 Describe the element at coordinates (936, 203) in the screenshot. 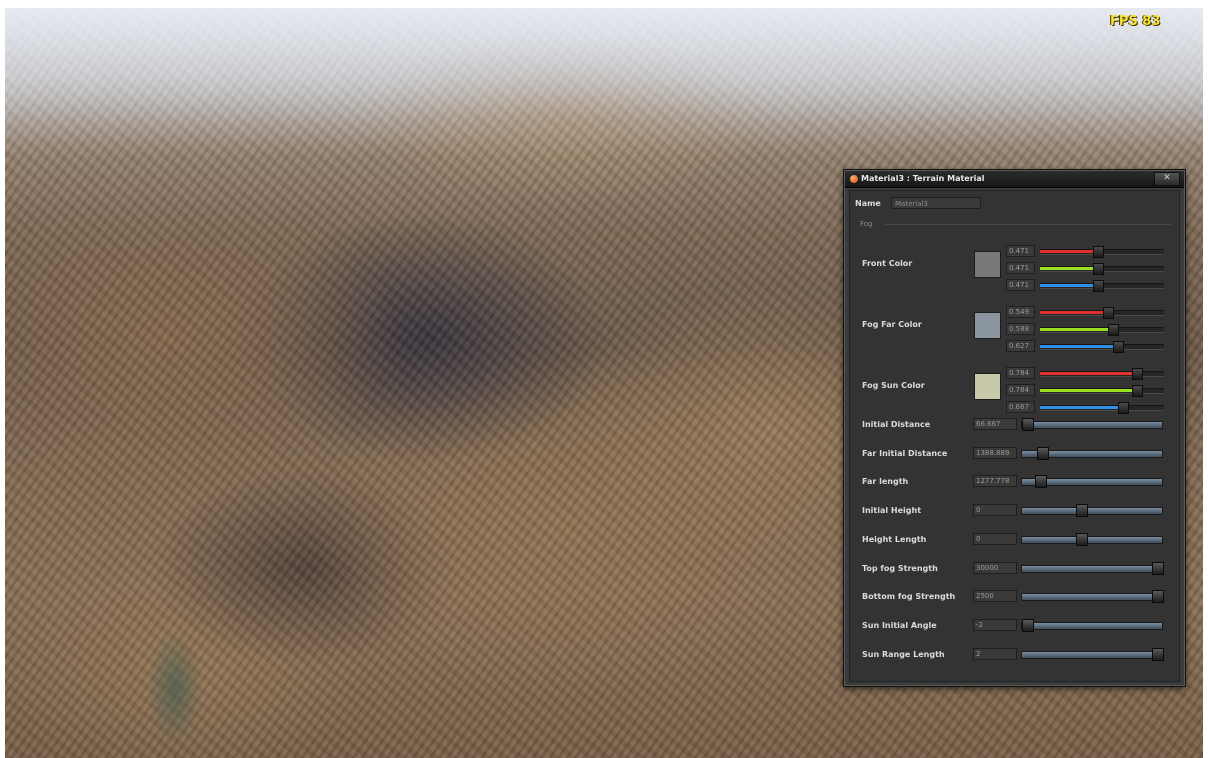

I see `name-field: Material3` at that location.